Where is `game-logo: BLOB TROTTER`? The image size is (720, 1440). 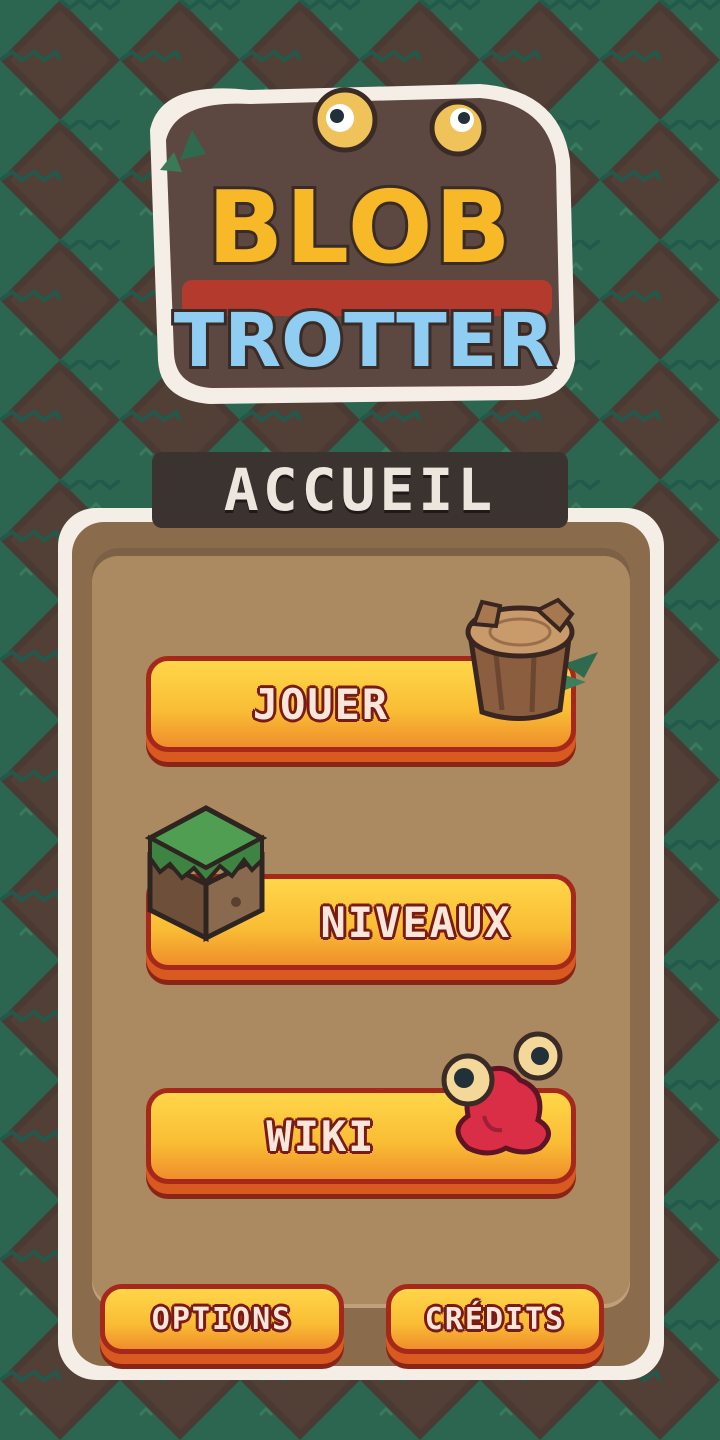
game-logo: BLOB TROTTER is located at coordinates (362, 244).